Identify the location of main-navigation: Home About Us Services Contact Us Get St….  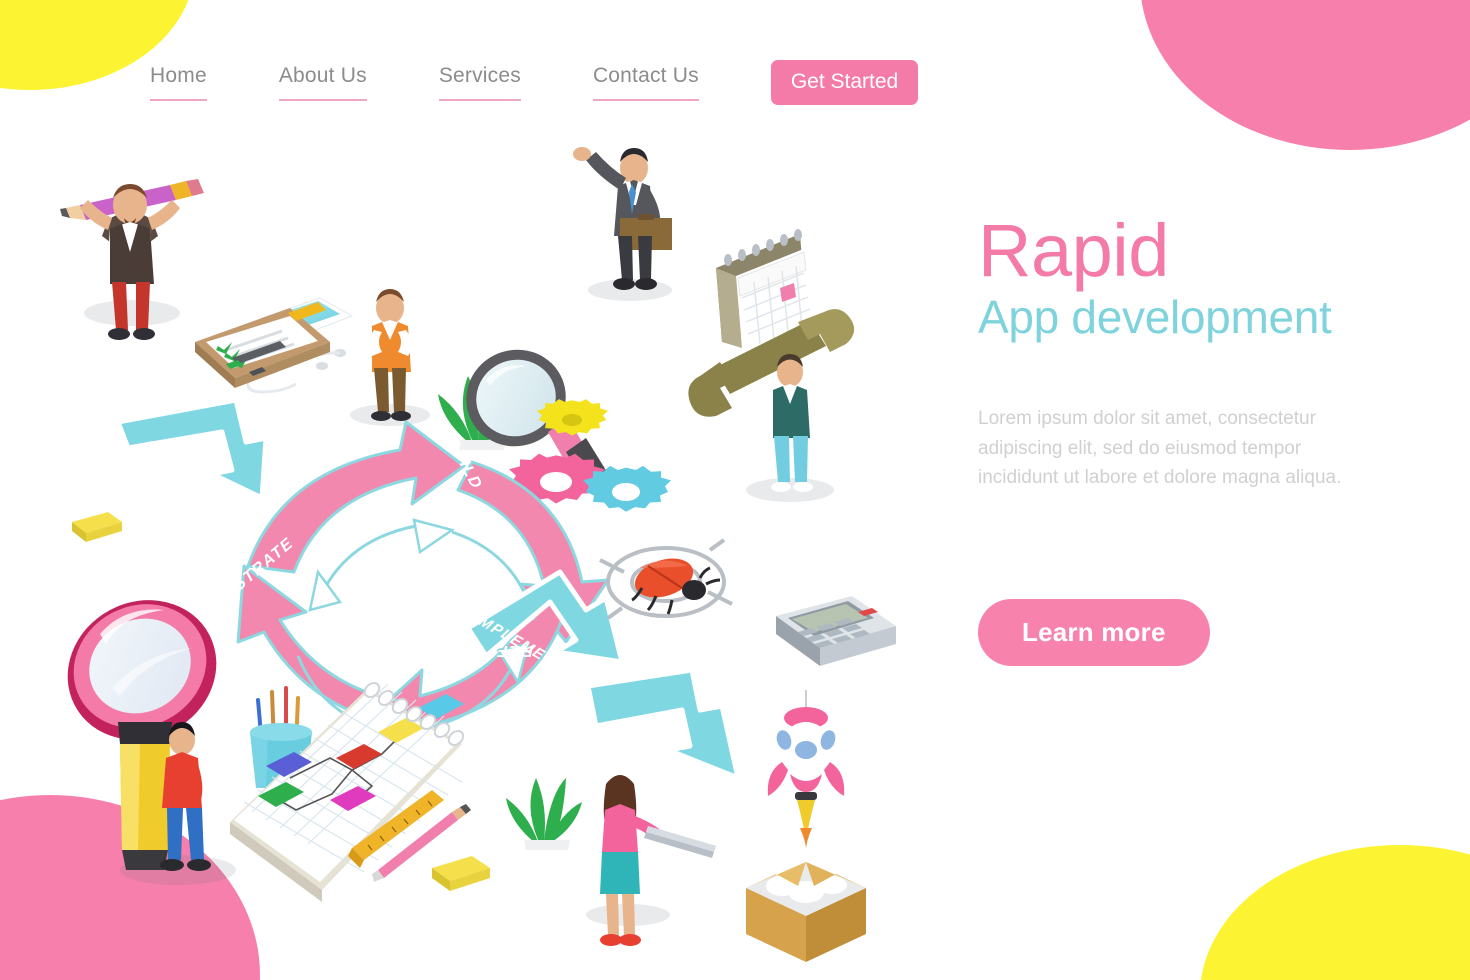
(534, 82).